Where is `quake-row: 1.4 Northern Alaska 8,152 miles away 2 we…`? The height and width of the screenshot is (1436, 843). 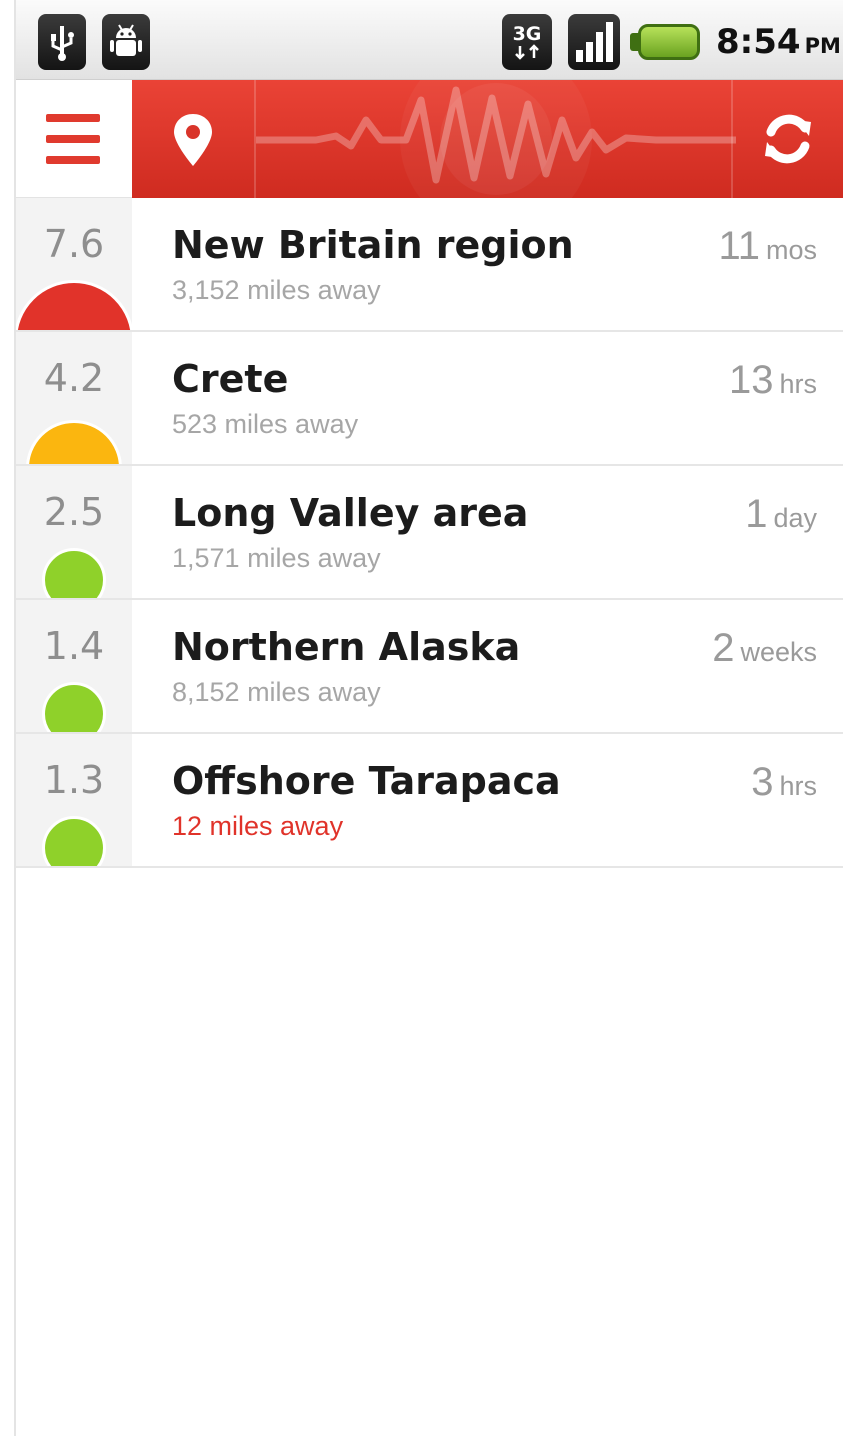 quake-row: 1.4 Northern Alaska 8,152 miles away 2 we… is located at coordinates (429, 667).